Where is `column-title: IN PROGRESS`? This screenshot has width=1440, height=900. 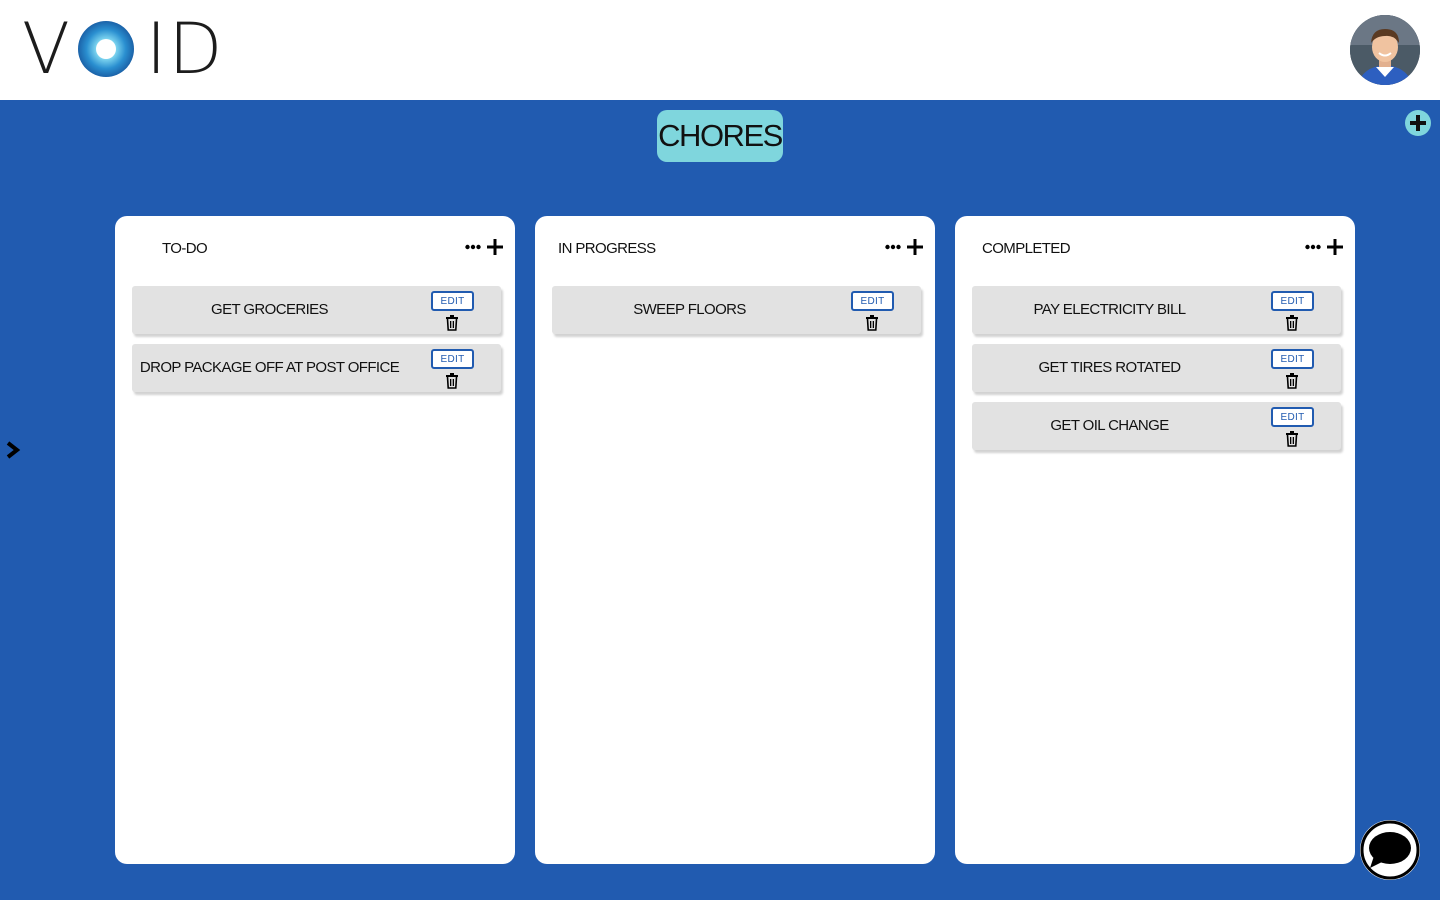
column-title: IN PROGRESS is located at coordinates (607, 248).